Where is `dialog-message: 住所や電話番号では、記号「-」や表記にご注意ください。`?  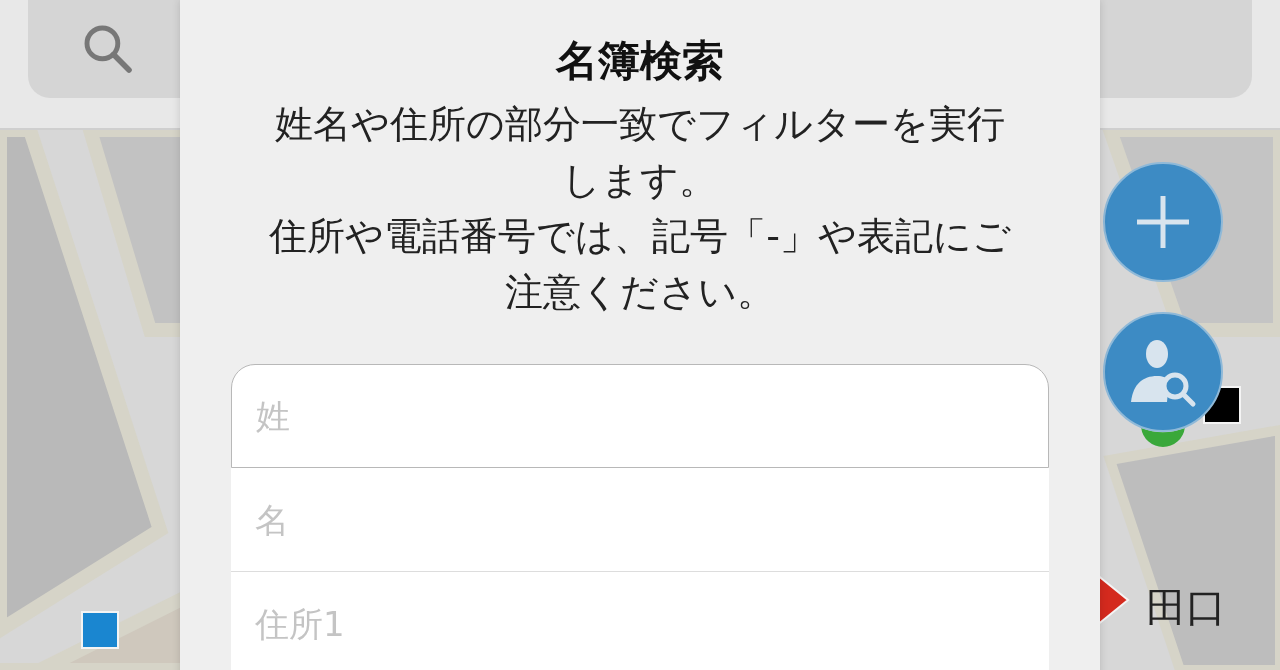
dialog-message: 住所や電話番号では、記号「-」や表記にご注意ください。 is located at coordinates (640, 264).